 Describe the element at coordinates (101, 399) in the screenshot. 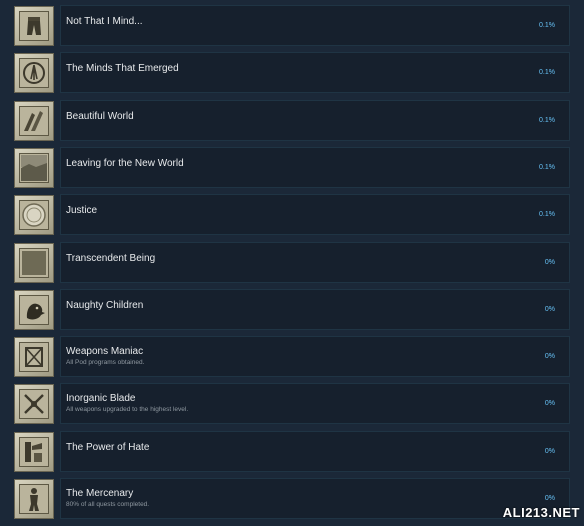

I see `achievement-title: Inorganic Blade` at that location.